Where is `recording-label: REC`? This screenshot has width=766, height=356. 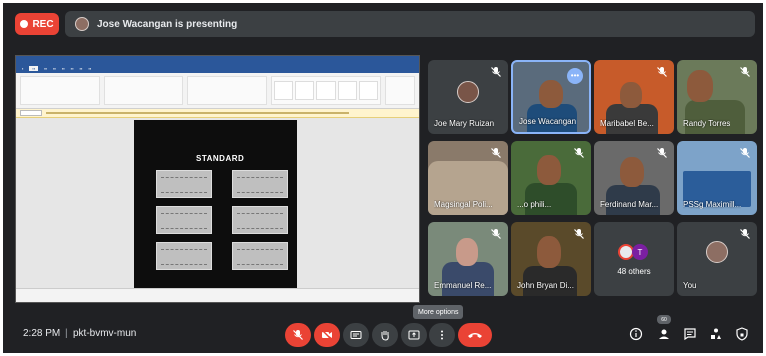
recording-label: REC is located at coordinates (43, 24).